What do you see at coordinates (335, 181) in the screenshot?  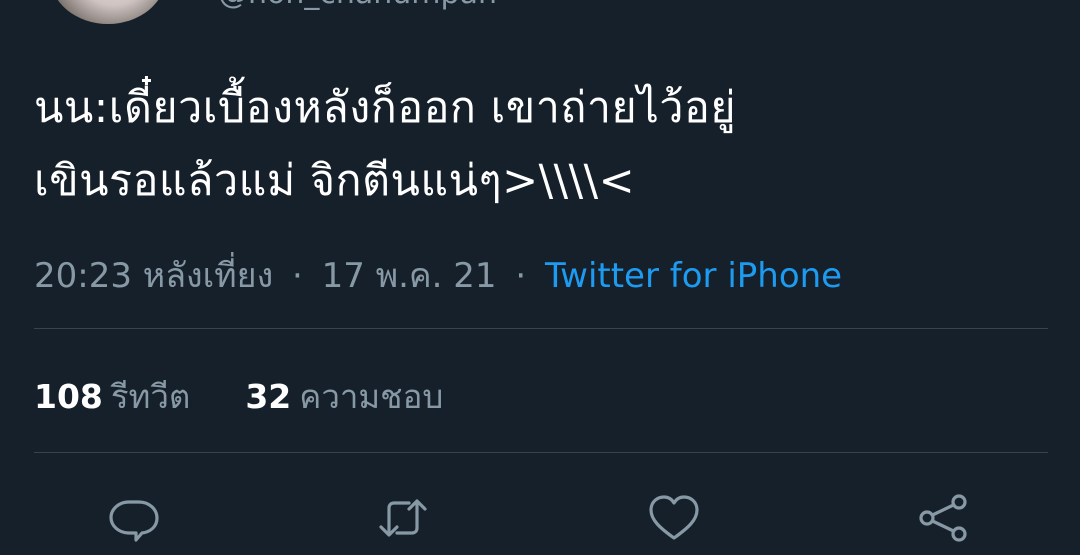 I see `tweet-text-line: เขินรอแล้วแม่ จิกตีนแน่ๆ>\\\\<` at bounding box center [335, 181].